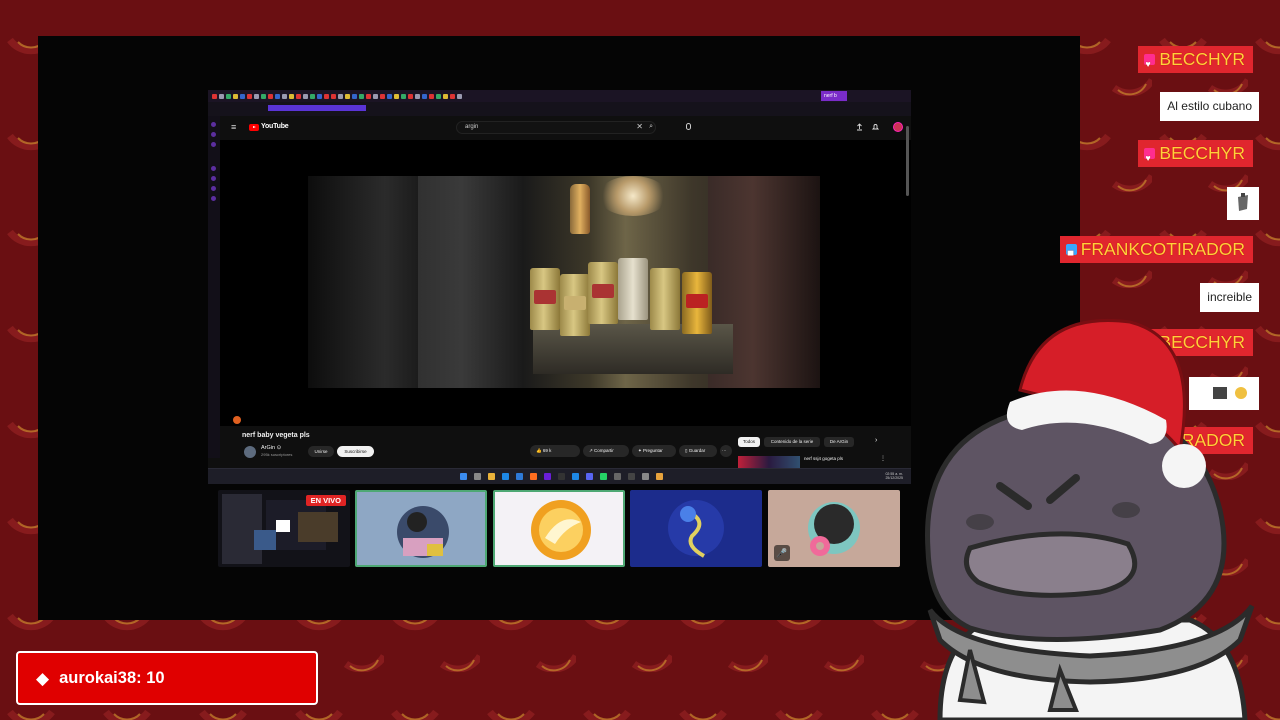 Image resolution: width=1280 pixels, height=720 pixels. I want to click on app4-taskbar-icon, so click(659, 476).